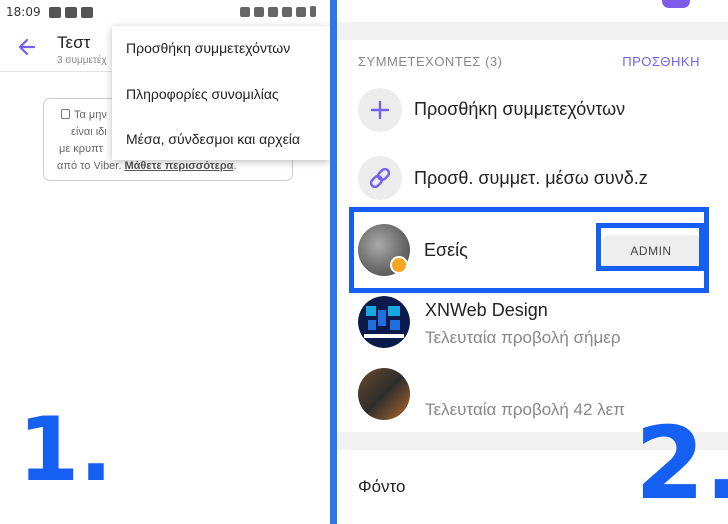 This screenshot has width=728, height=524. Describe the element at coordinates (208, 48) in the screenshot. I see `menu-item-add-participants: Προσθήκη συμμετεχόντων` at that location.